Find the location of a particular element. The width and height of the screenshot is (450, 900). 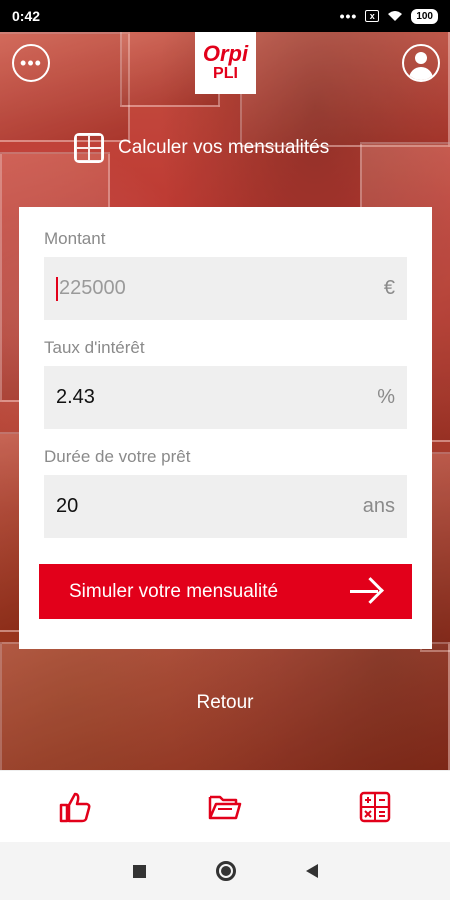

home-icon is located at coordinates (225, 871).